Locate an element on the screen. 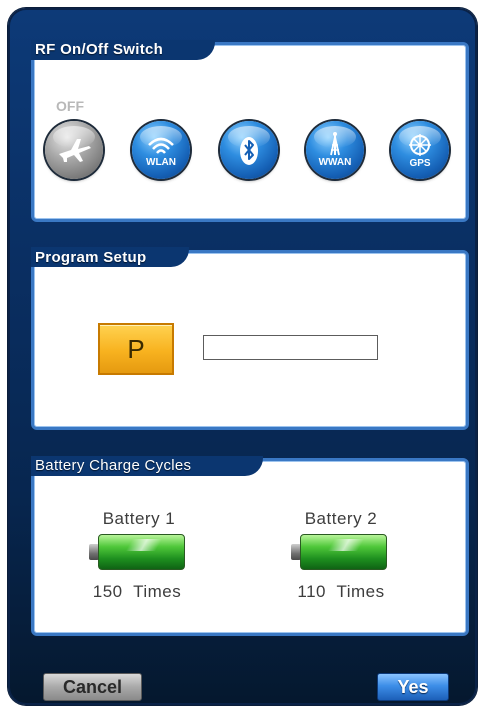  battery-1-count-unit: Times is located at coordinates (157, 591).